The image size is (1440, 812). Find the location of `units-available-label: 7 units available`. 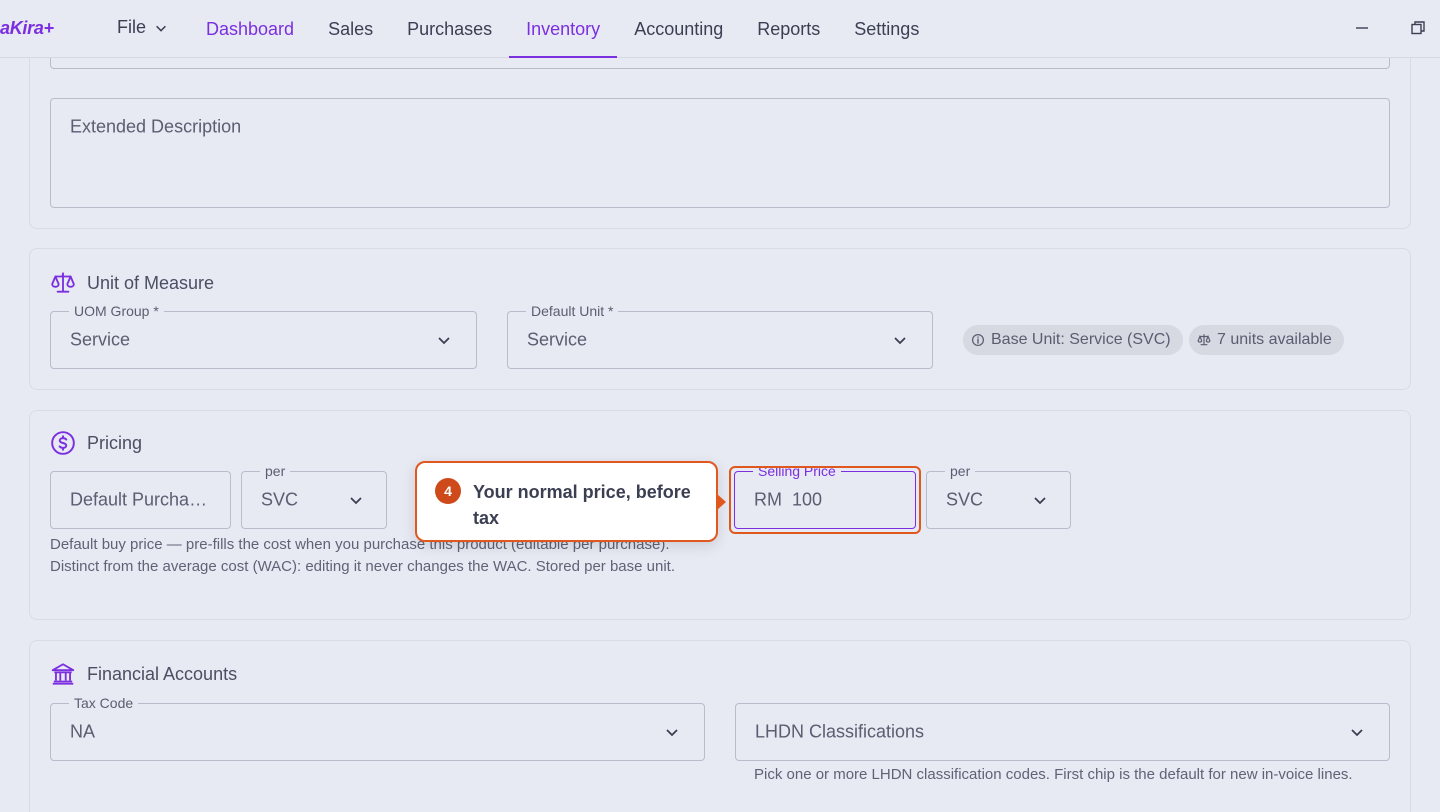

units-available-label: 7 units available is located at coordinates (1274, 339).